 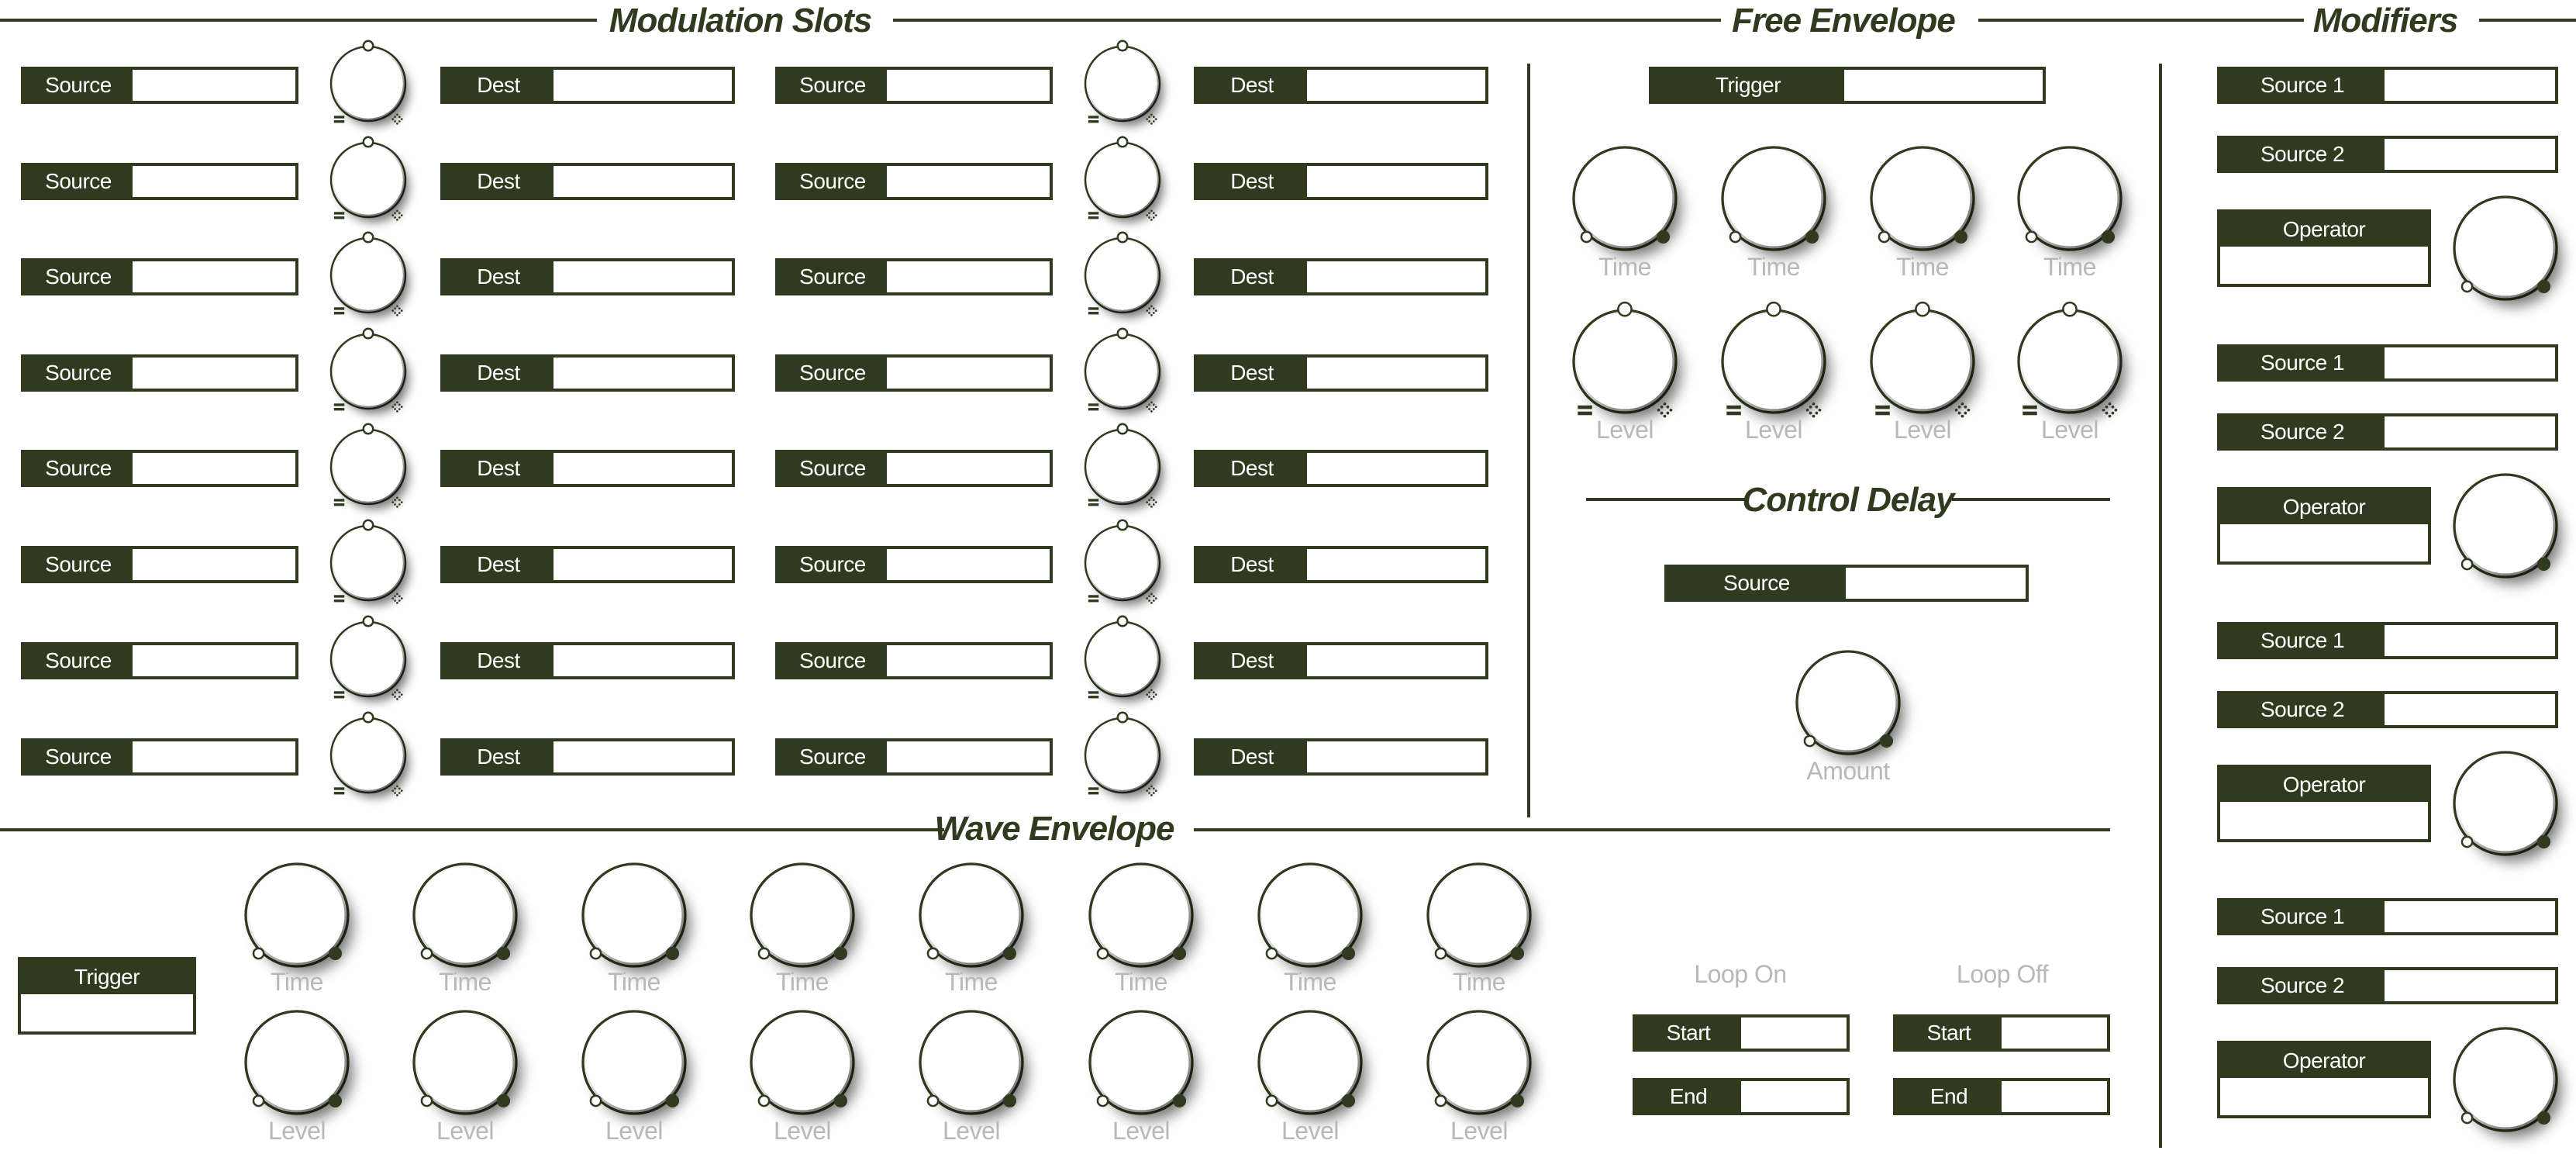 I want to click on modifier-2-operator: Operator, so click(x=2324, y=526).